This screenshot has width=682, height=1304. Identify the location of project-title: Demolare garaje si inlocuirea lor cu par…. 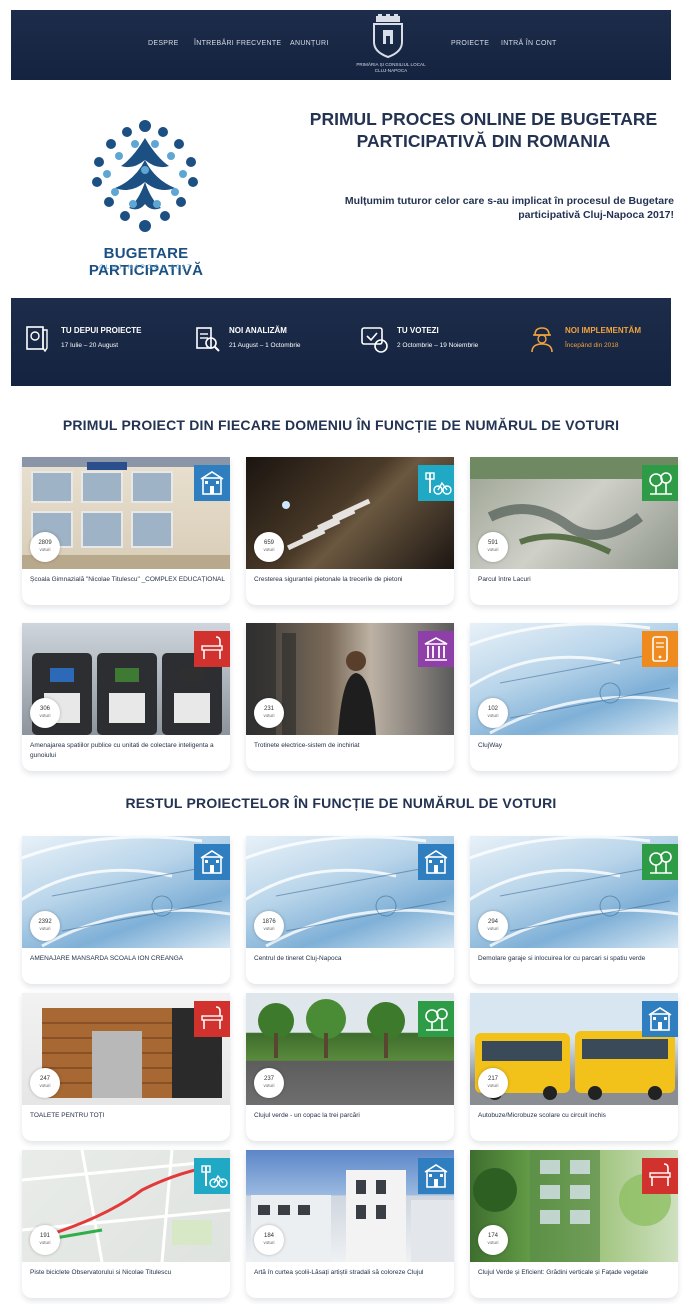
(576, 959).